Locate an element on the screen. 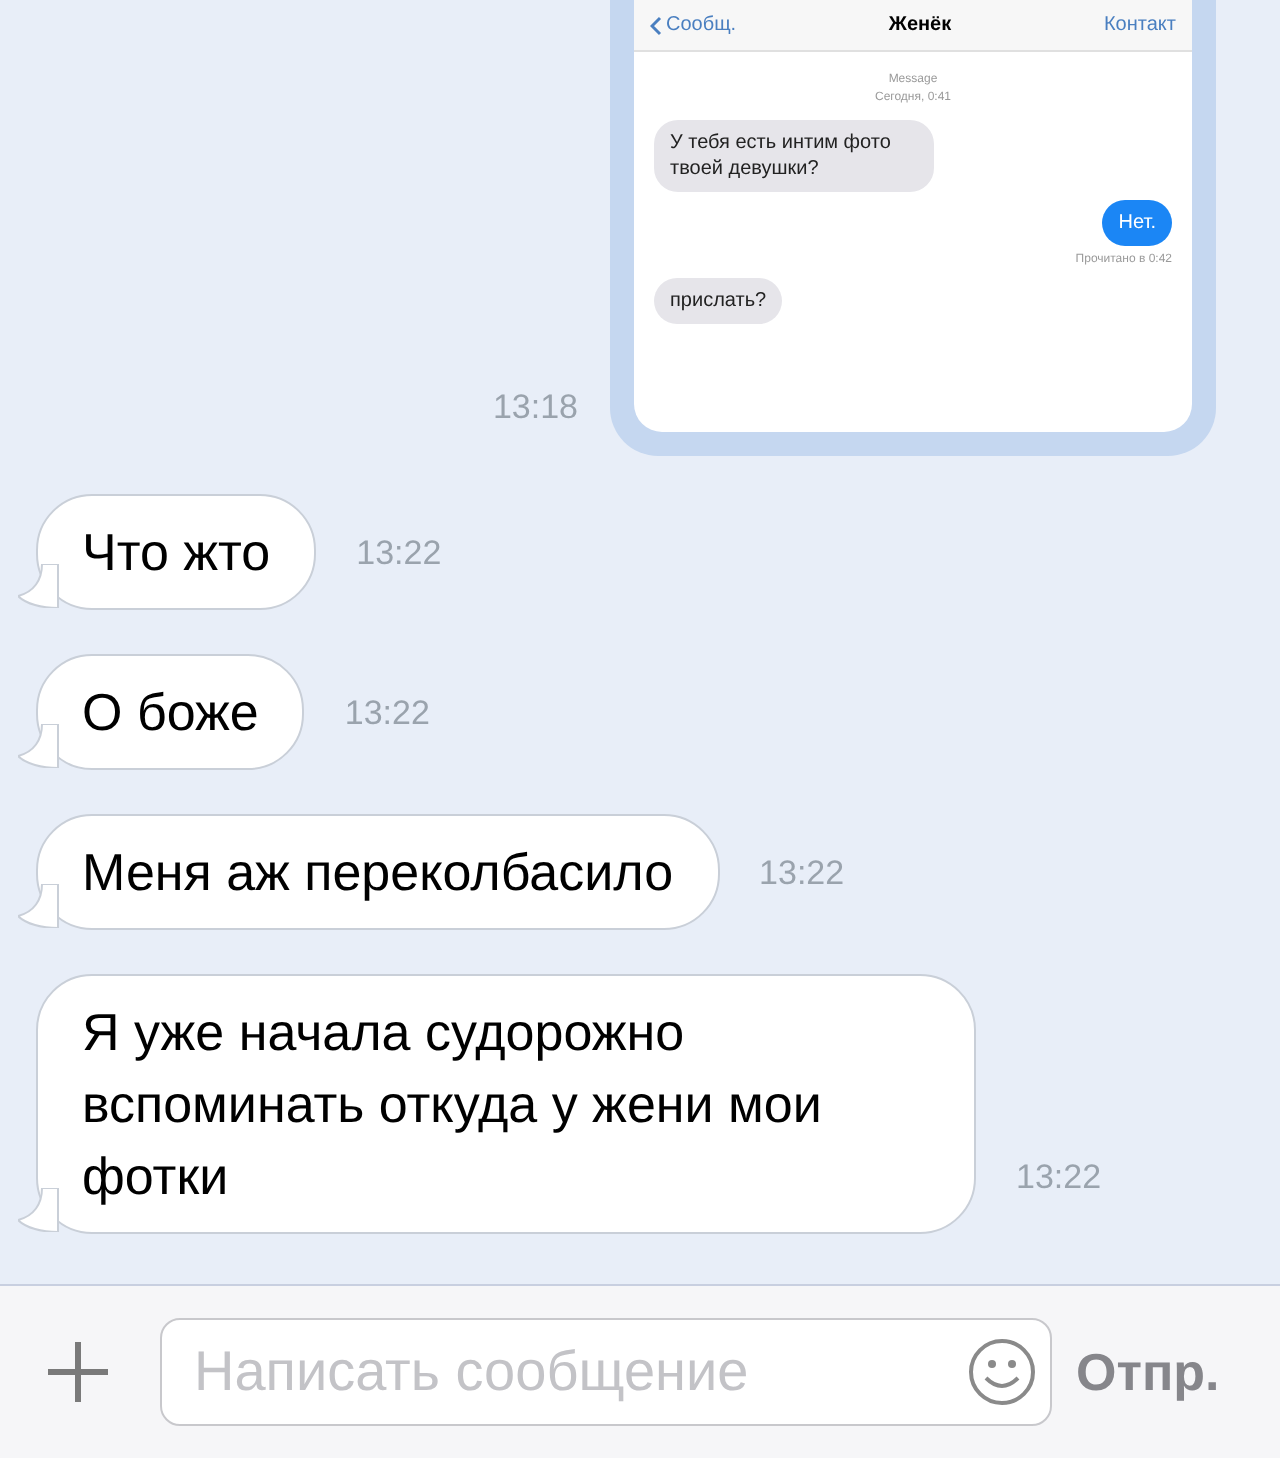 This screenshot has height=1458, width=1280. smiley-icon is located at coordinates (1002, 1372).